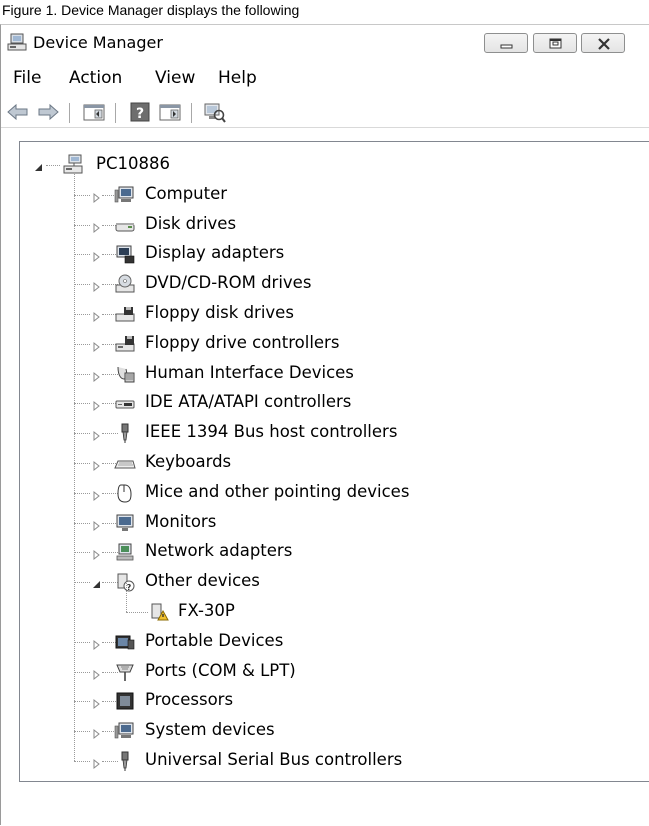 This screenshot has width=649, height=826. I want to click on tree-item-label: Portable Devices, so click(214, 640).